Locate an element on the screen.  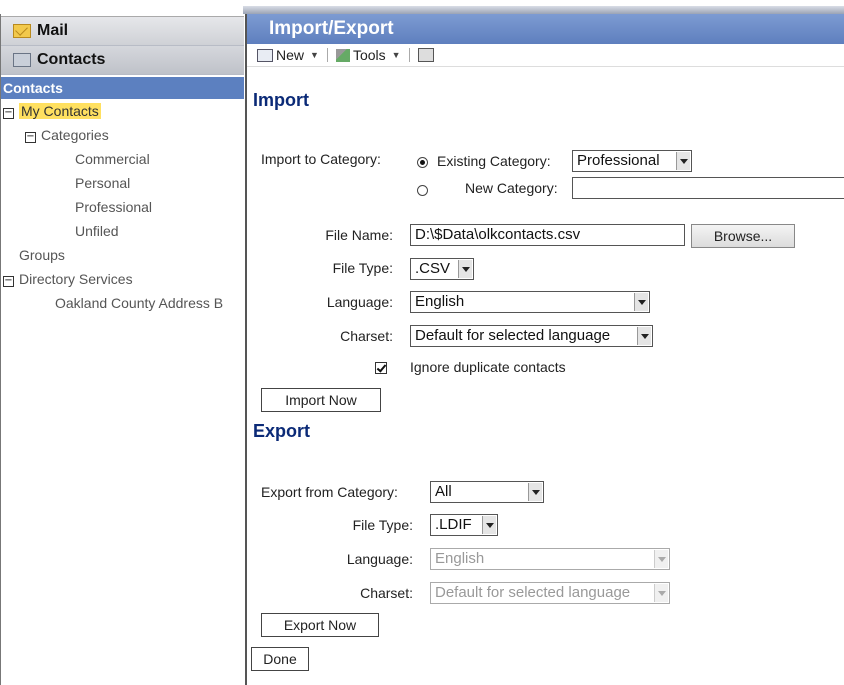
export-file-type-select: .LDIF is located at coordinates (464, 525).